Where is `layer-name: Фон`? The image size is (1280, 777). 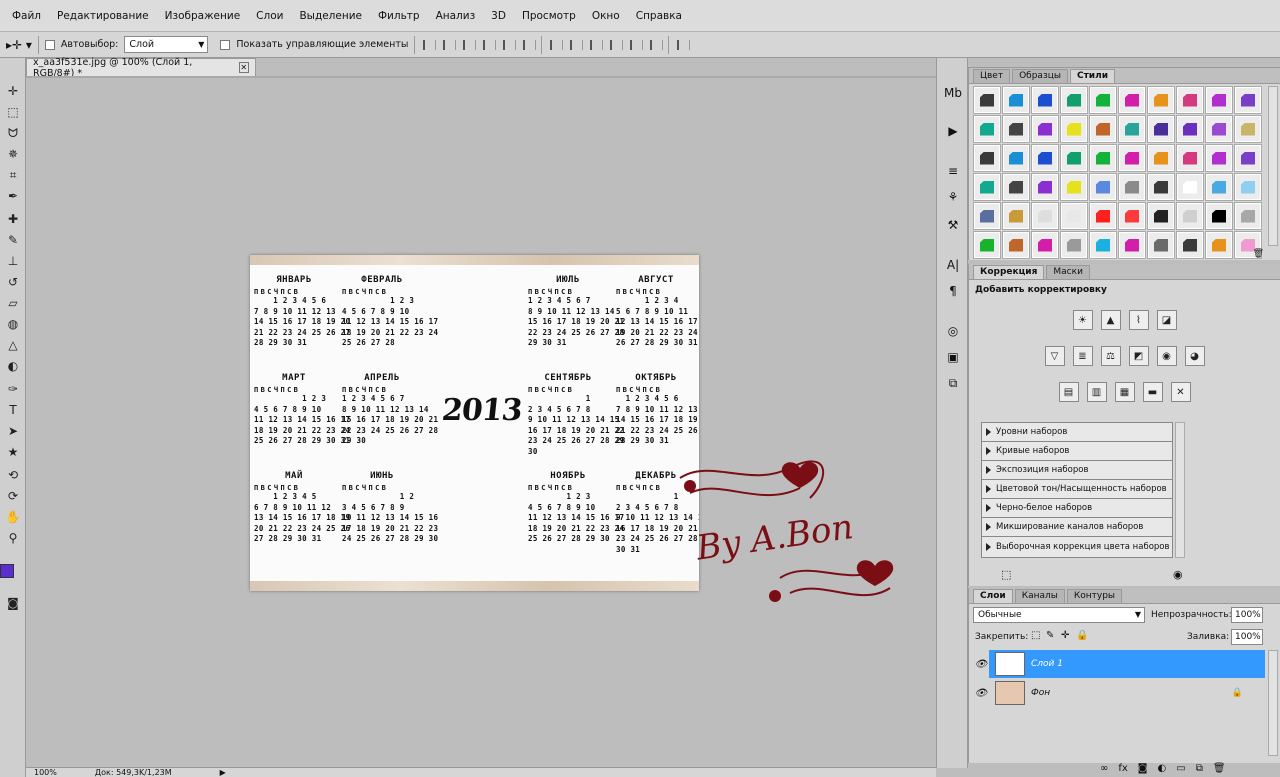
layer-name: Фон is located at coordinates (1040, 693).